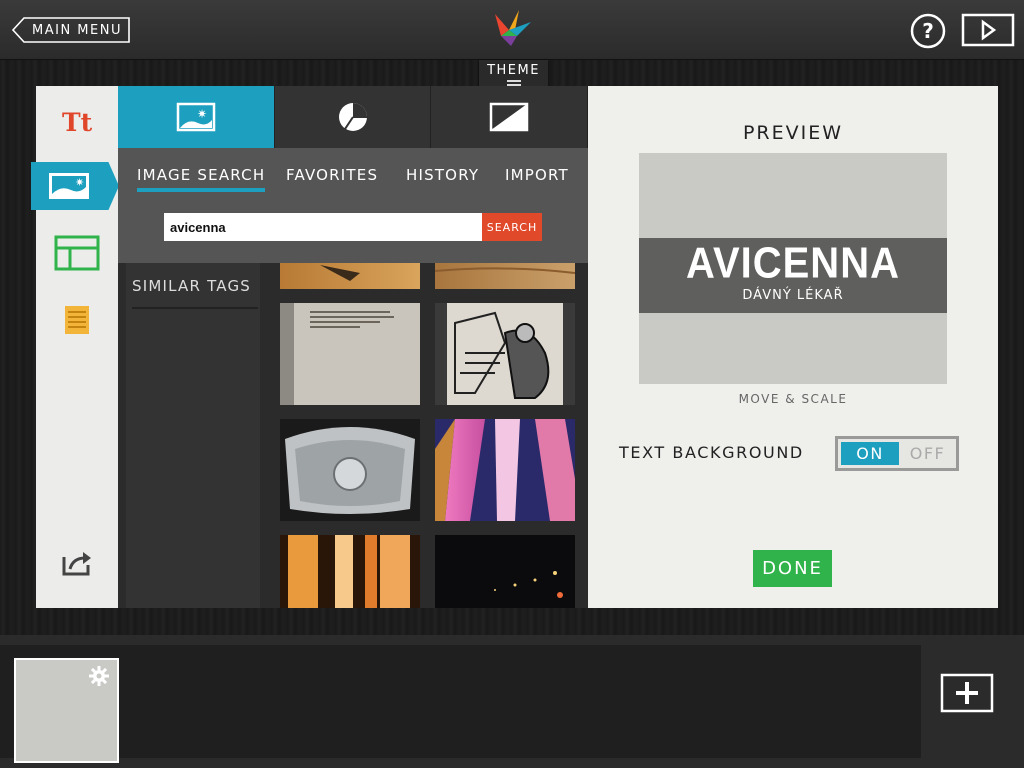 This screenshot has width=1024, height=768. I want to click on app-logo-icon, so click(513, 28).